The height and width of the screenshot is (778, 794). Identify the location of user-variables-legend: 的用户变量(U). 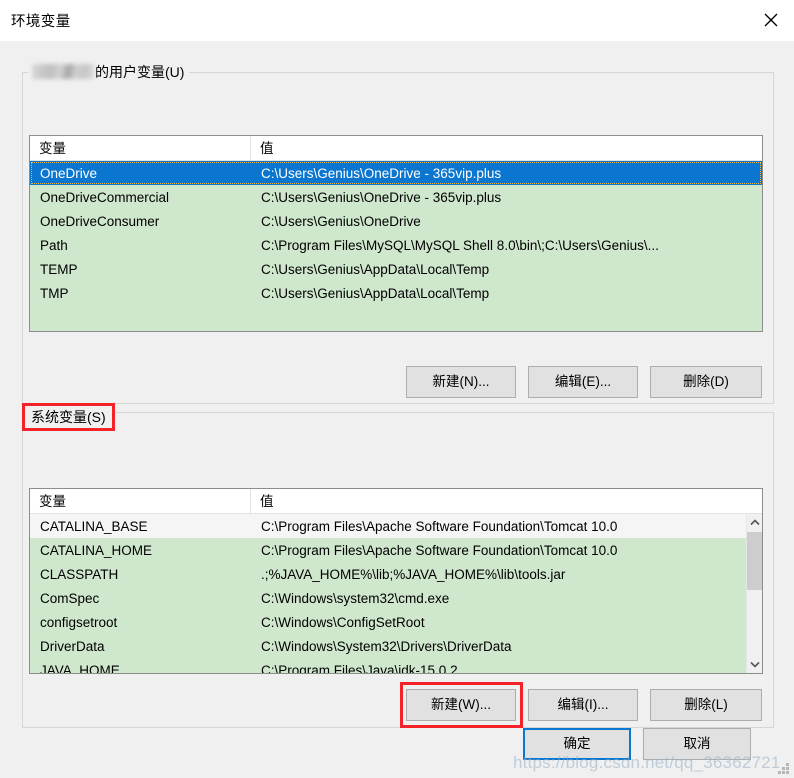
(109, 72).